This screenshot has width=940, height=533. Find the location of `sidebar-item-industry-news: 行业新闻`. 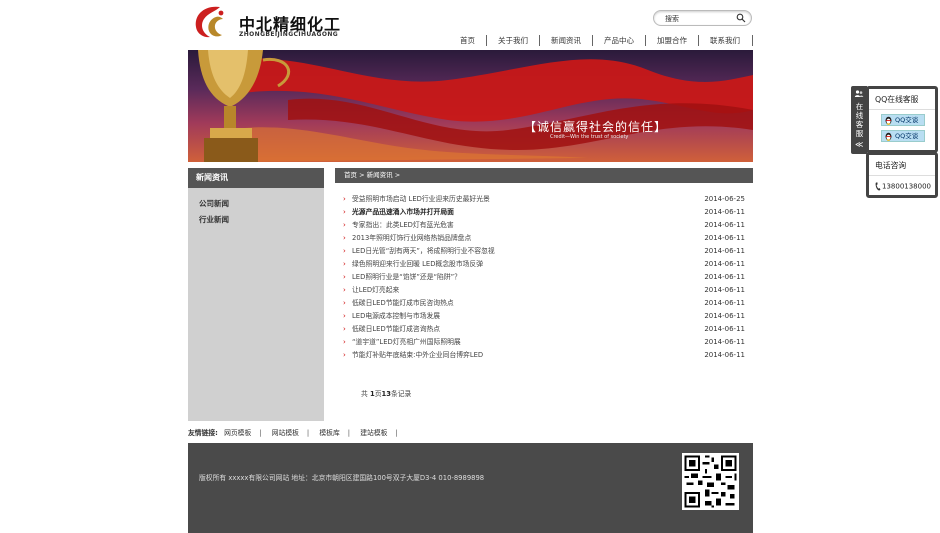

sidebar-item-industry-news: 行业新闻 is located at coordinates (256, 220).